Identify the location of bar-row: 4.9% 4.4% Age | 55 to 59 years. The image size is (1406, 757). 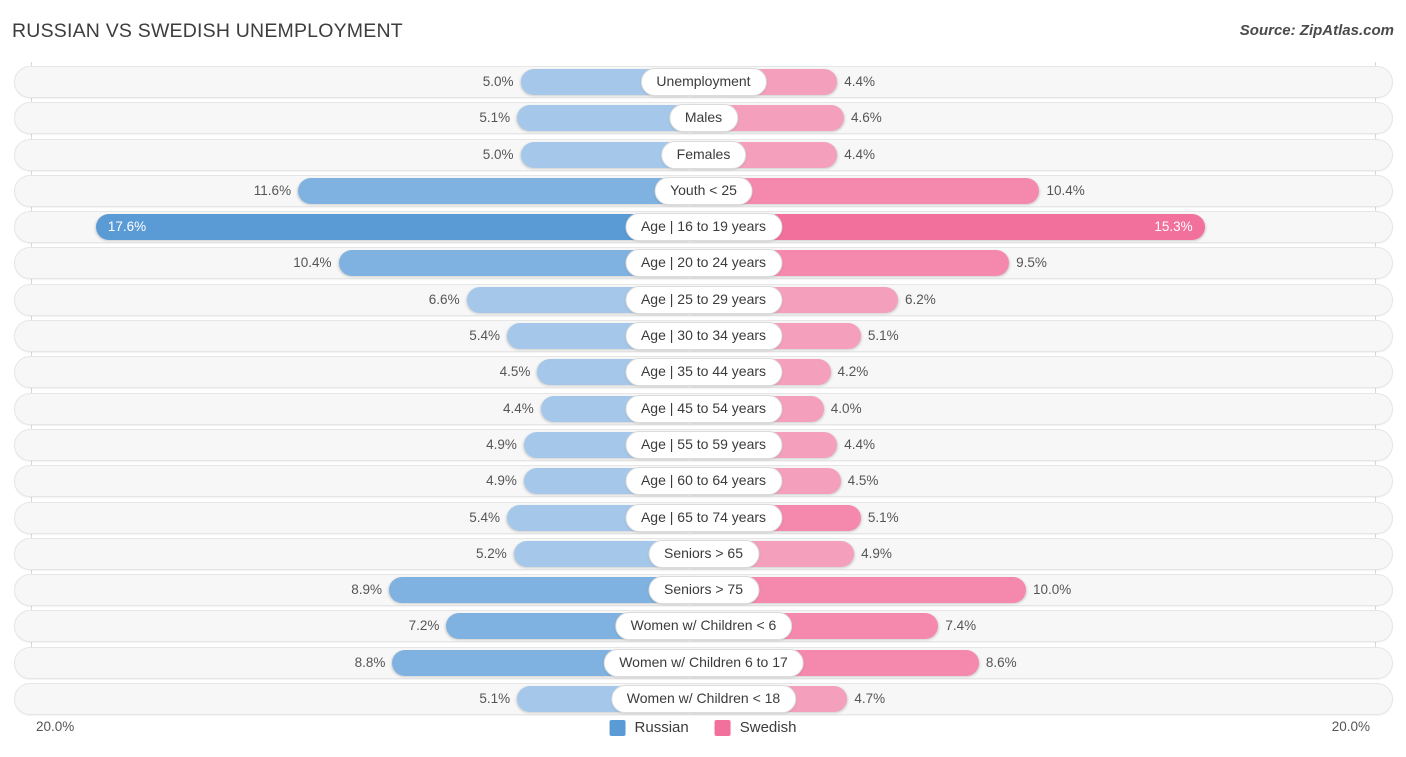
(703, 444).